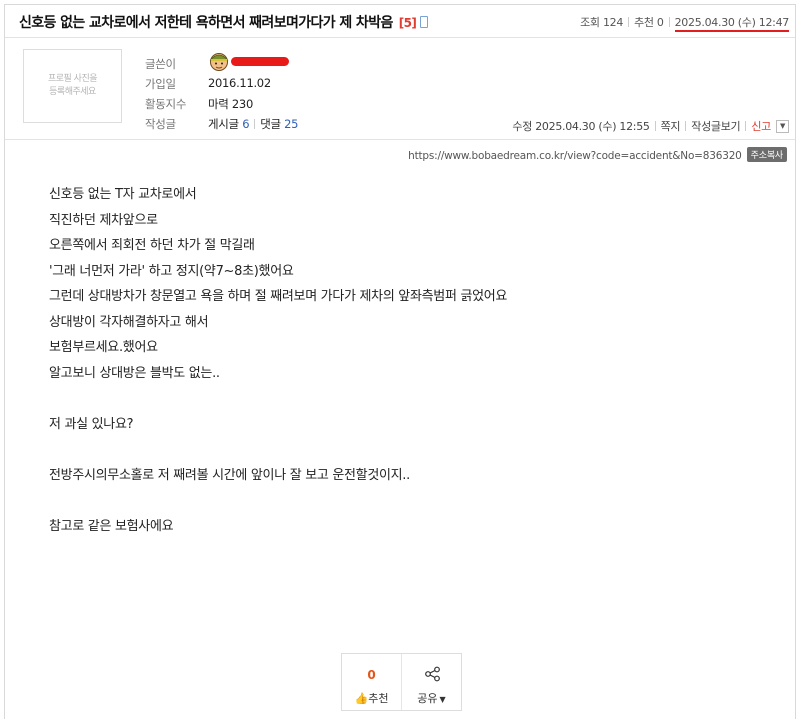  I want to click on recommend-button: 0 👍추천, so click(371, 682).